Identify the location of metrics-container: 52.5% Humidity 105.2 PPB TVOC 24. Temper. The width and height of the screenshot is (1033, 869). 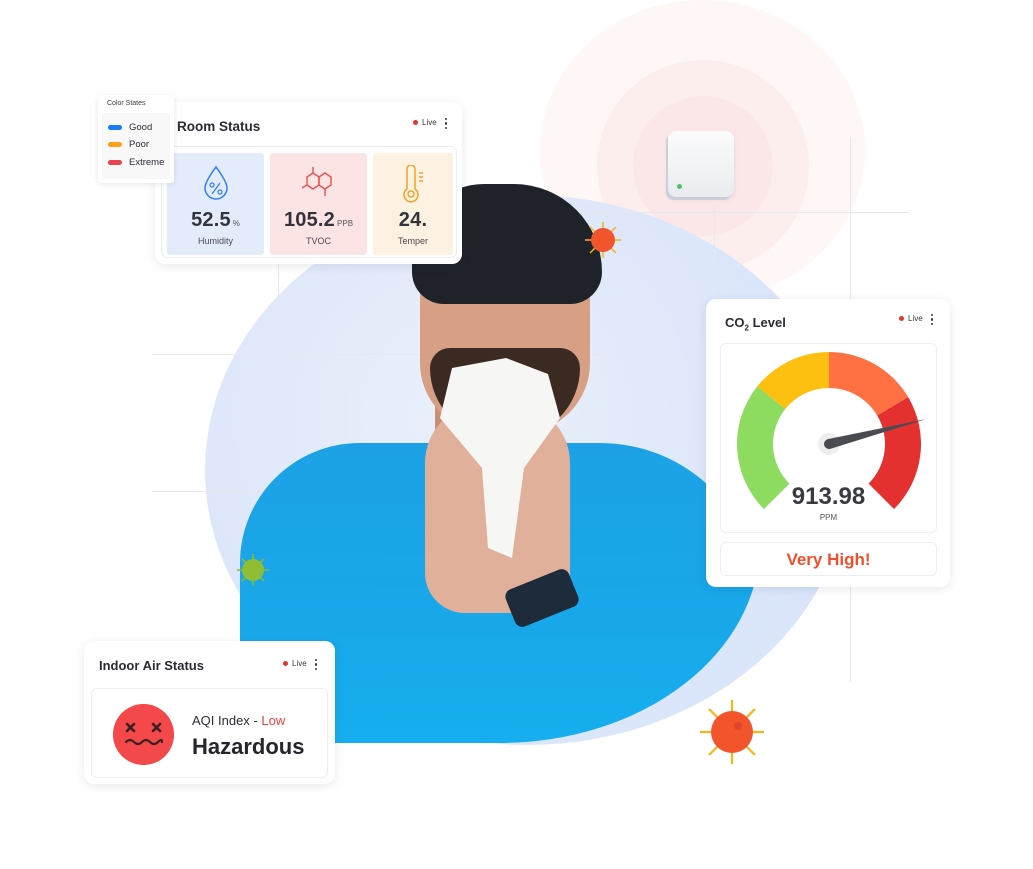
(309, 202).